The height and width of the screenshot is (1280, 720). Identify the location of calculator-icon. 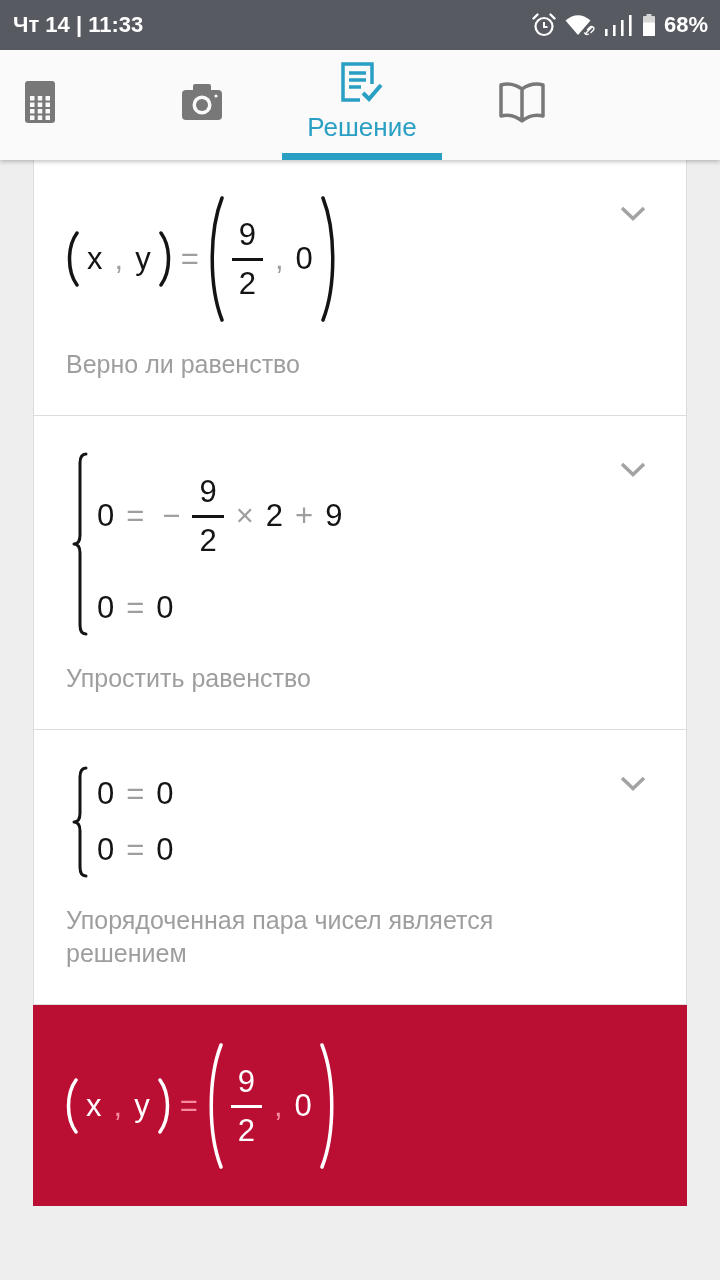
(40, 101).